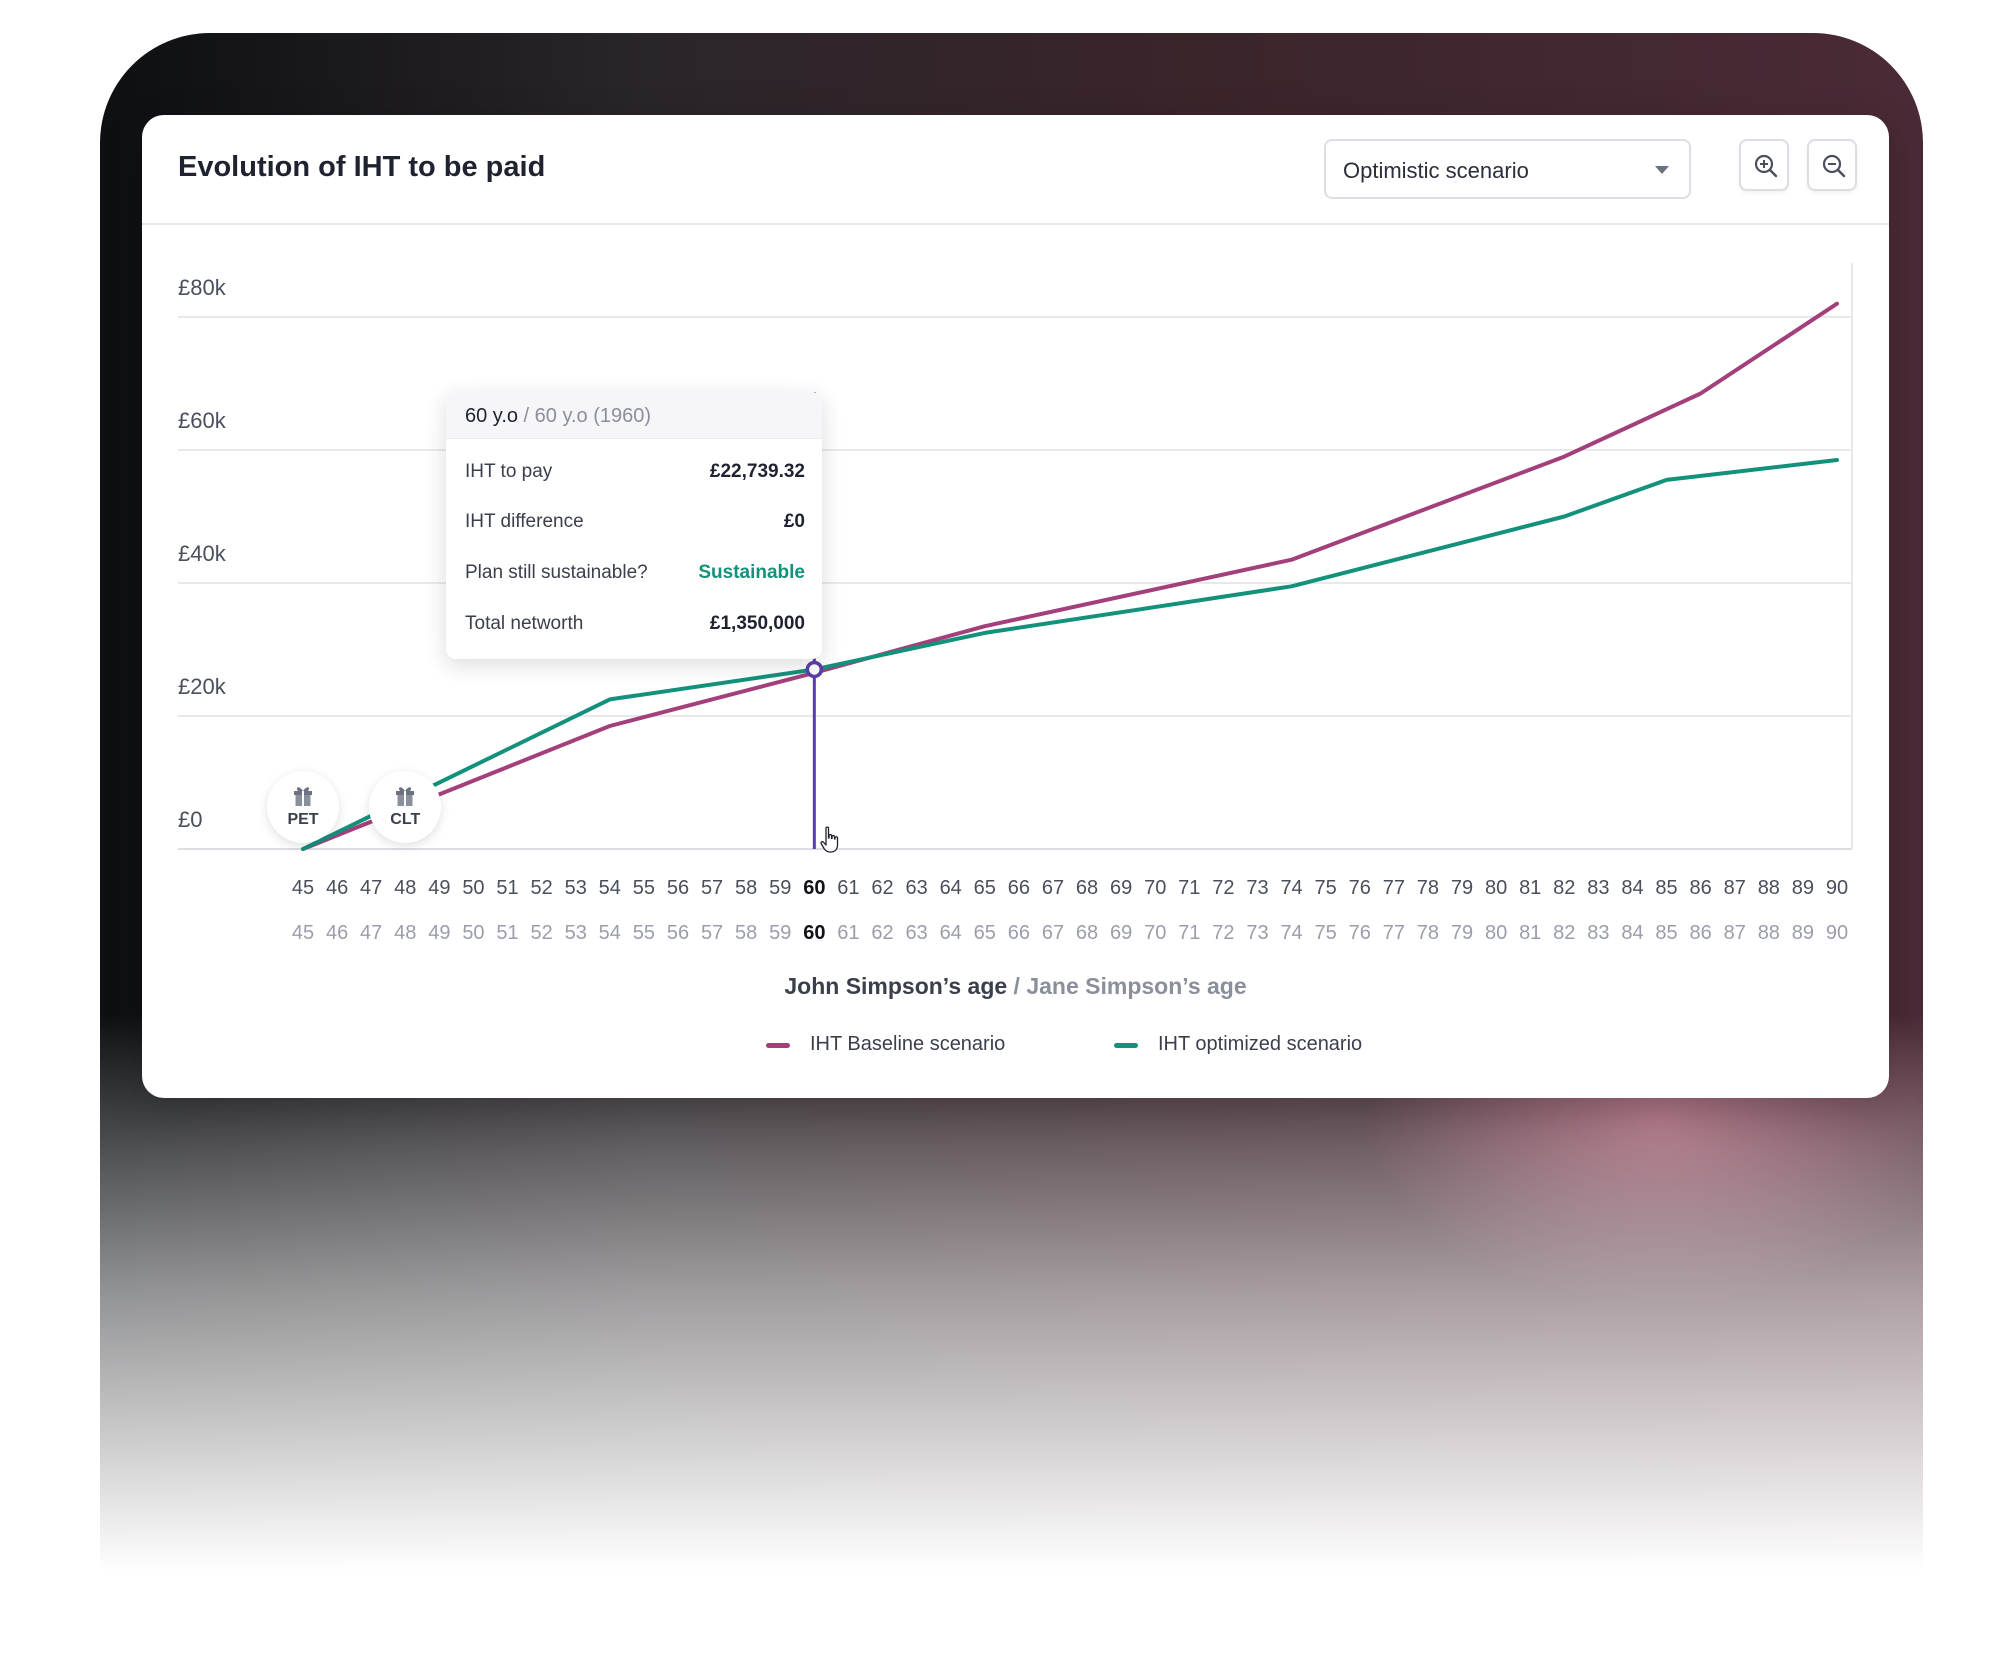 The image size is (2000, 1679). Describe the element at coordinates (882, 888) in the screenshot. I see `x-tick-label: 62` at that location.